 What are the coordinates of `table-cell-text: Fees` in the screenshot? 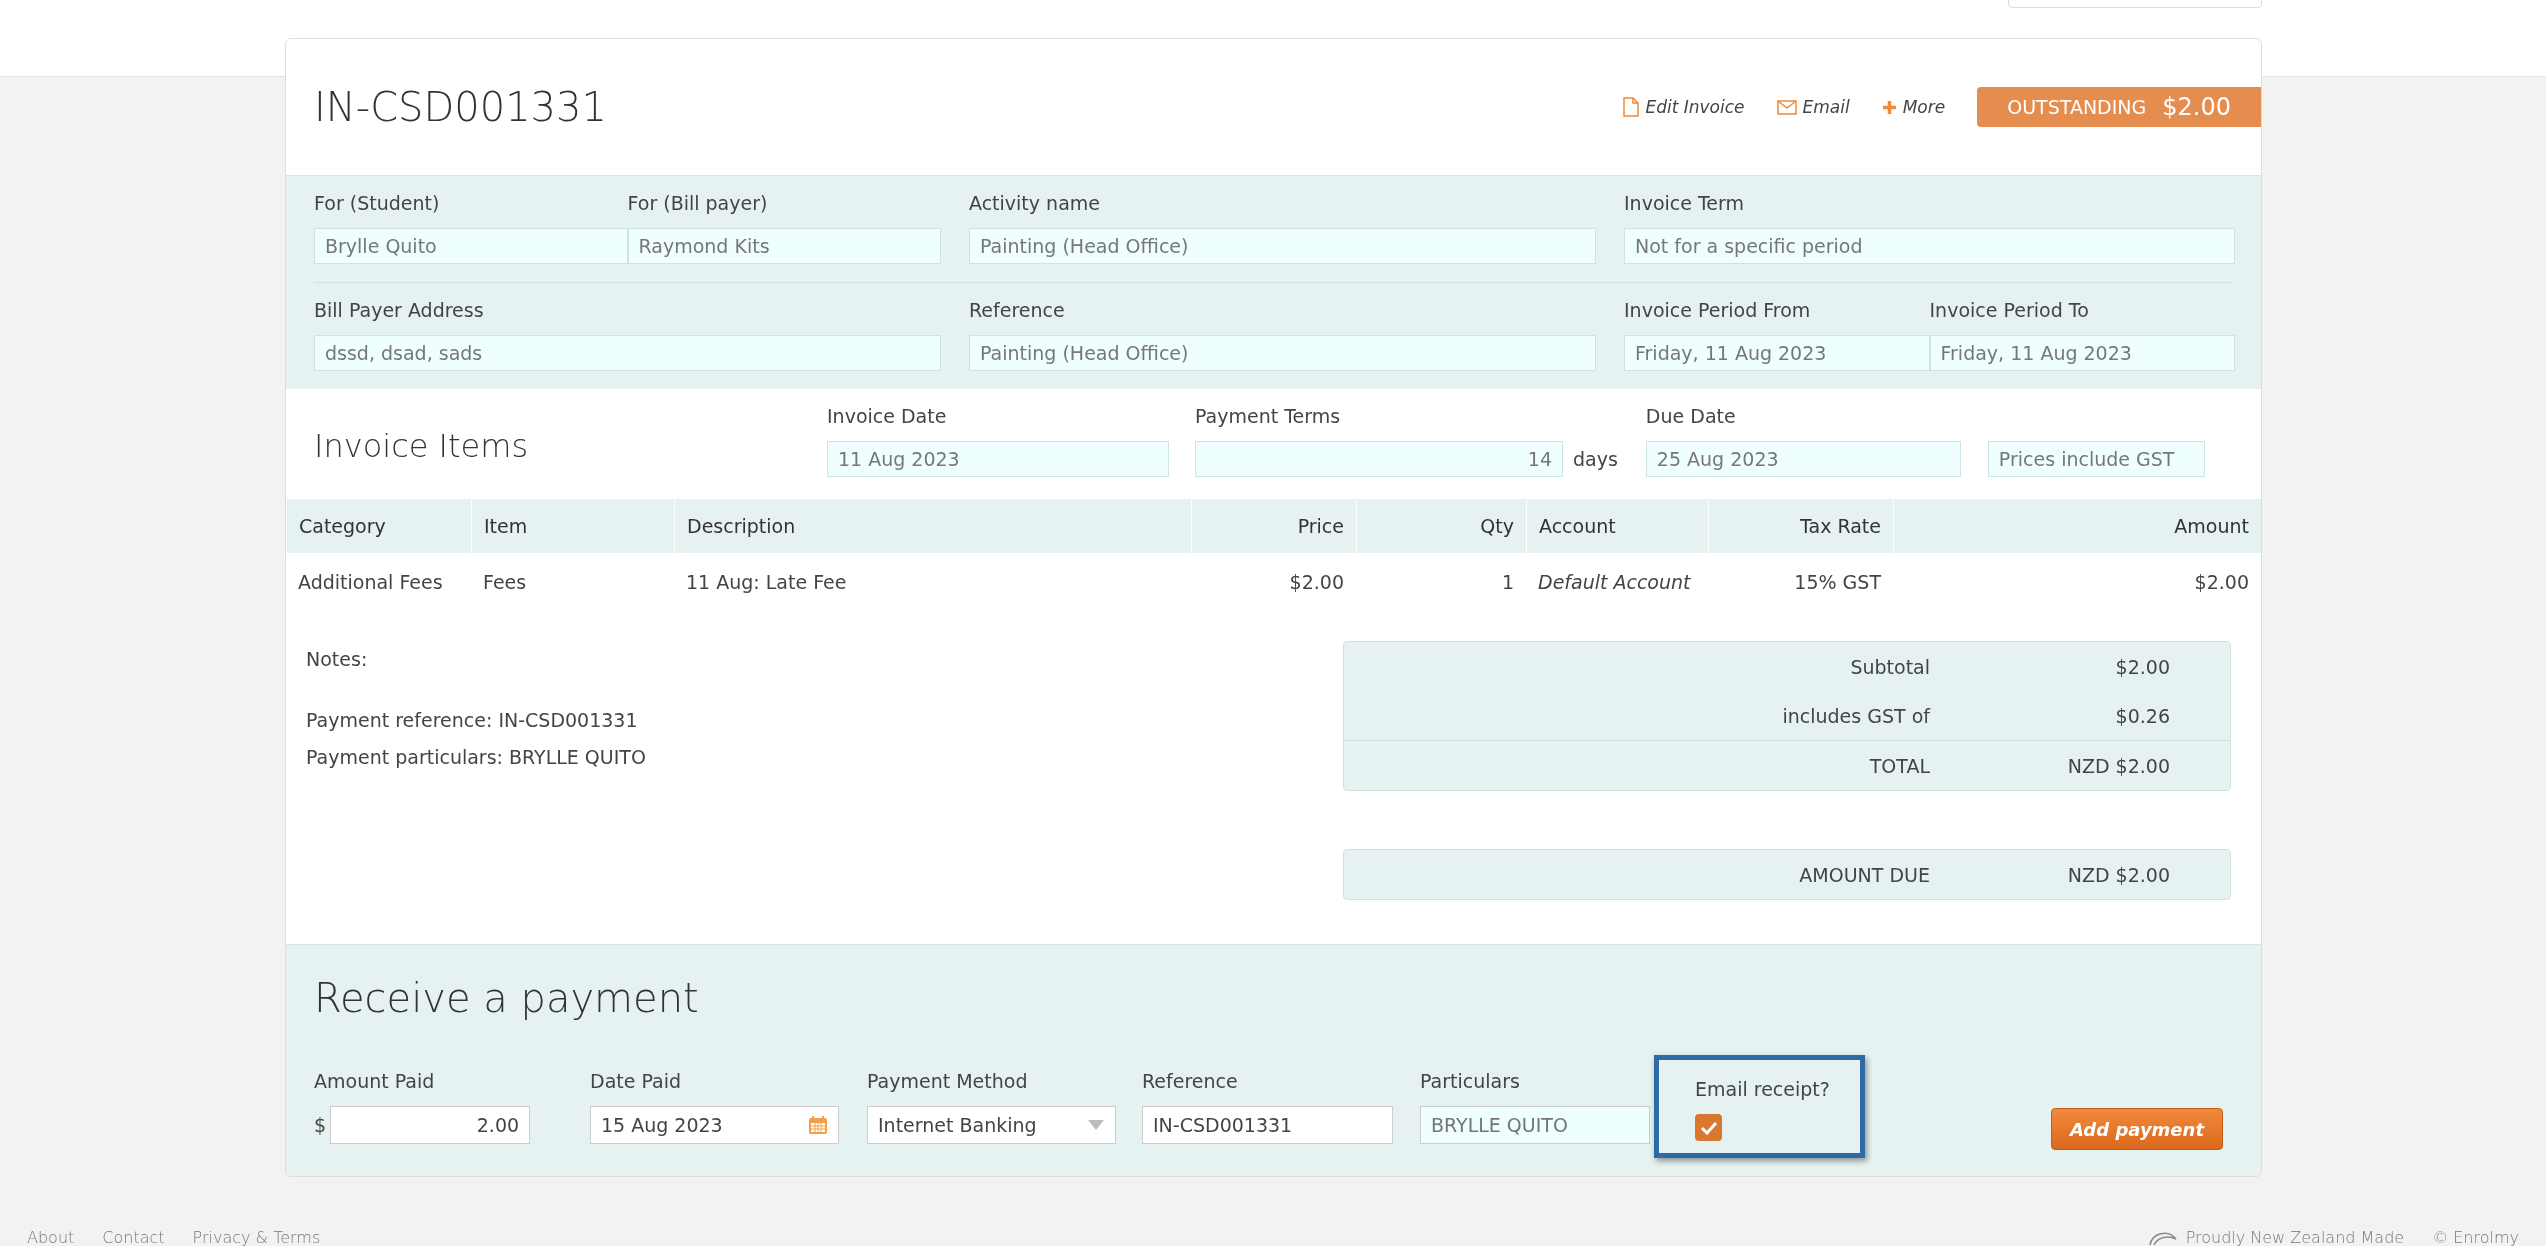 It's located at (505, 582).